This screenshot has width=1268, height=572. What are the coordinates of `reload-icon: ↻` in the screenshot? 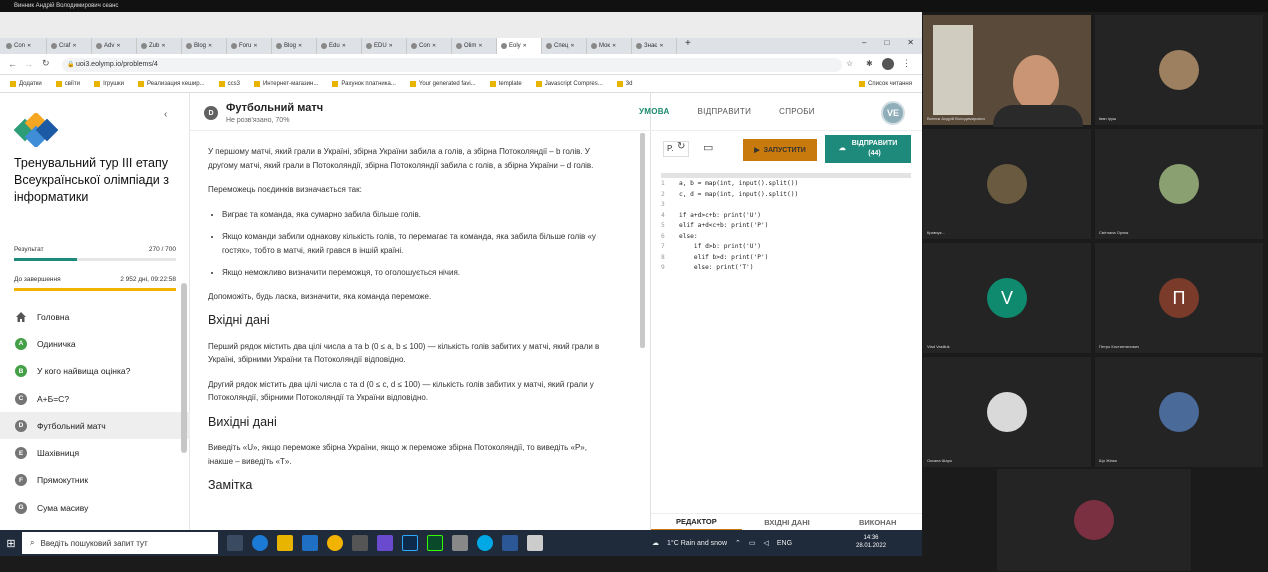 It's located at (46, 63).